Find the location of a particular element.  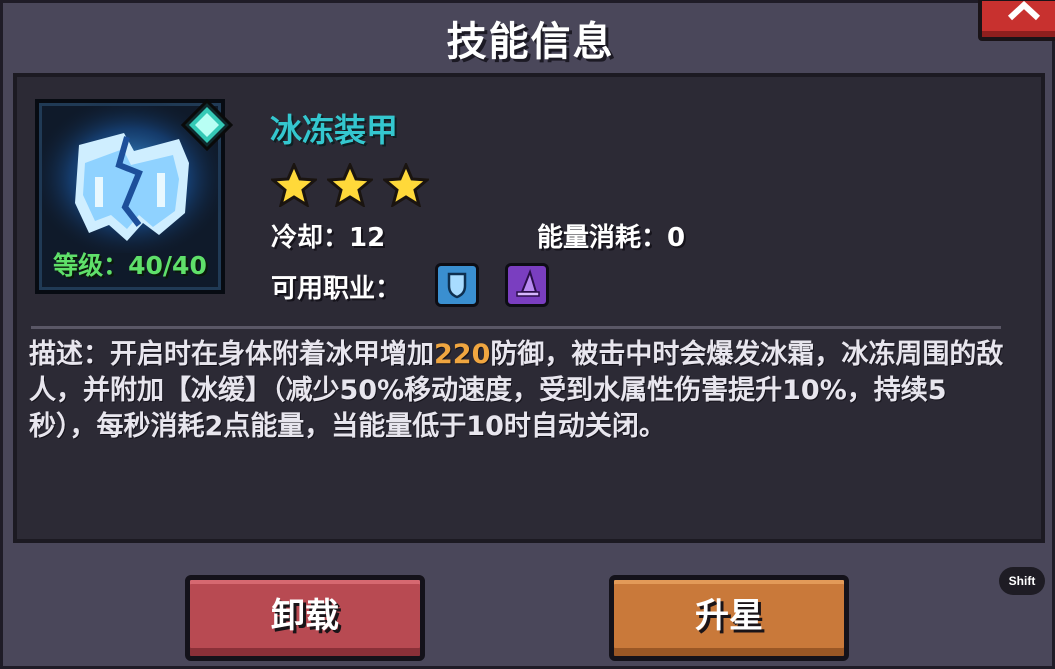

description-highlight: 220 is located at coordinates (462, 354).